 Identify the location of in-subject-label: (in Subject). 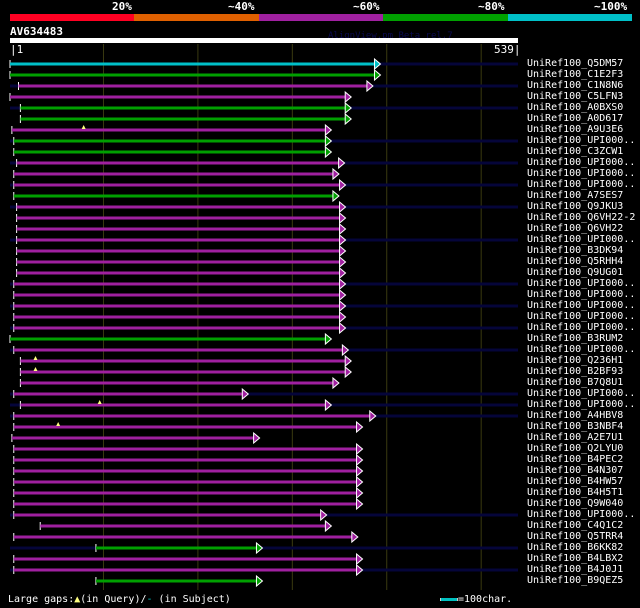
(191, 599).